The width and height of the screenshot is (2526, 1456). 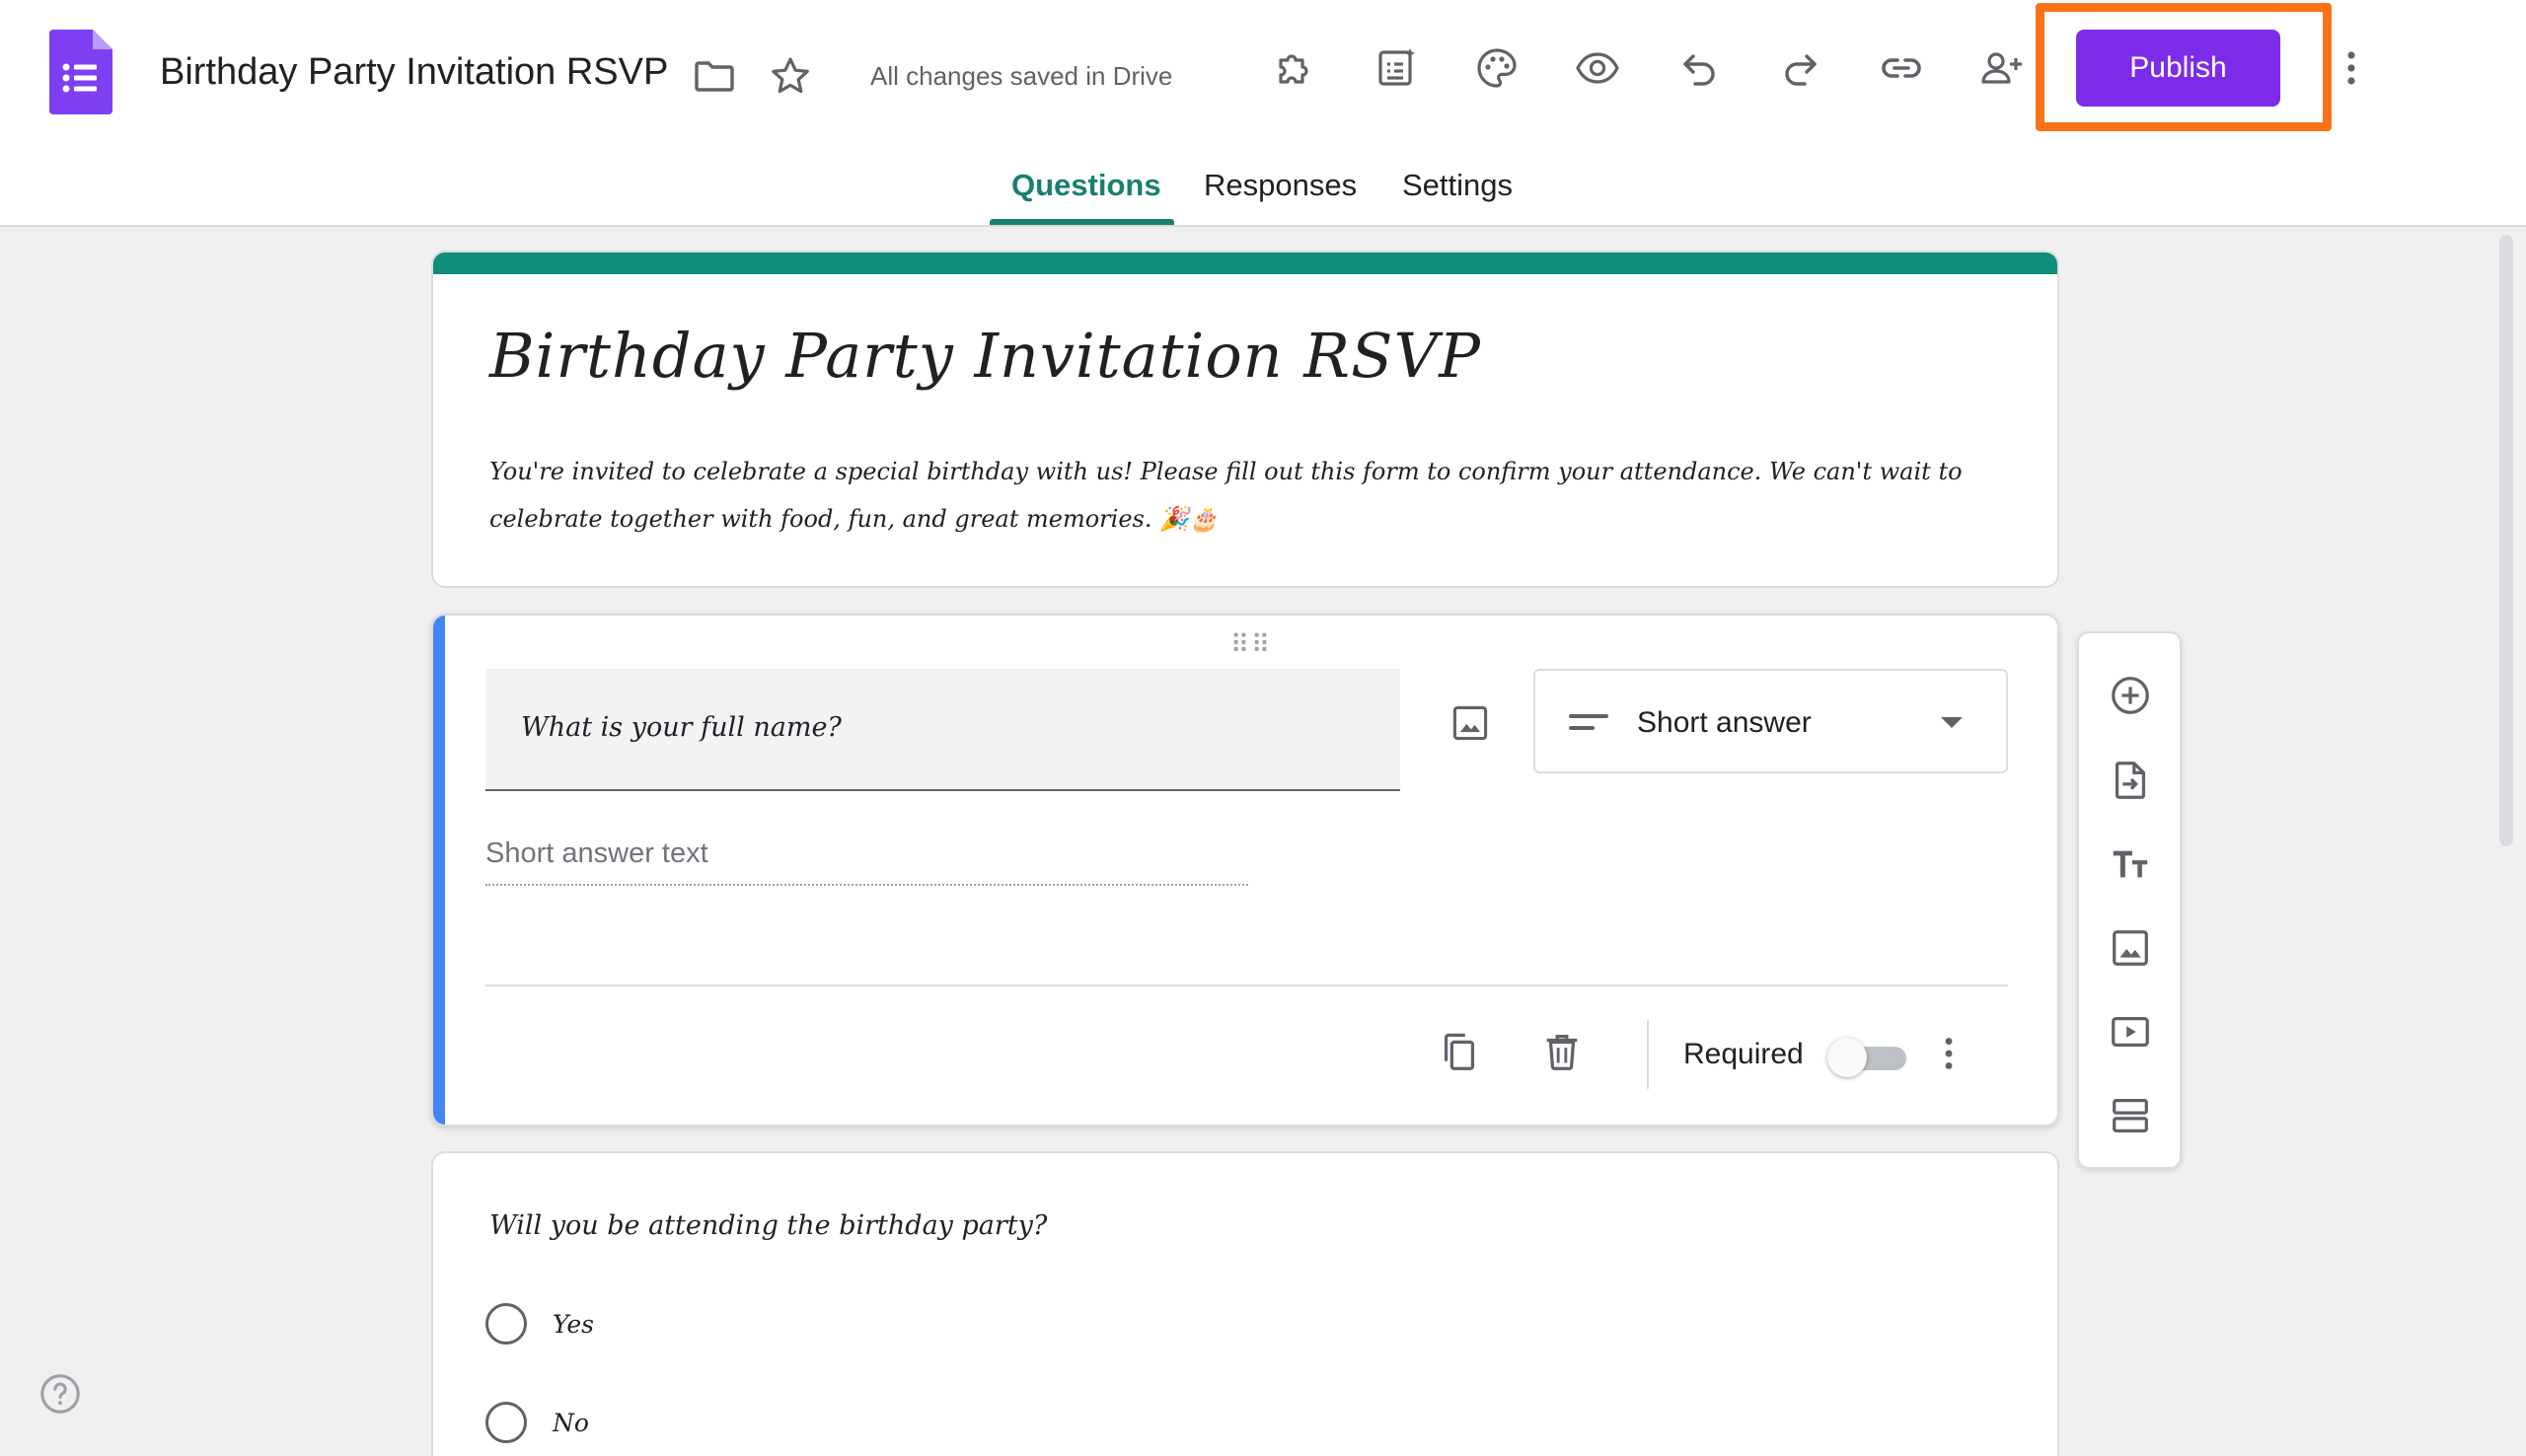 I want to click on document-title: Birthday Party Invitation RSVP, so click(x=414, y=72).